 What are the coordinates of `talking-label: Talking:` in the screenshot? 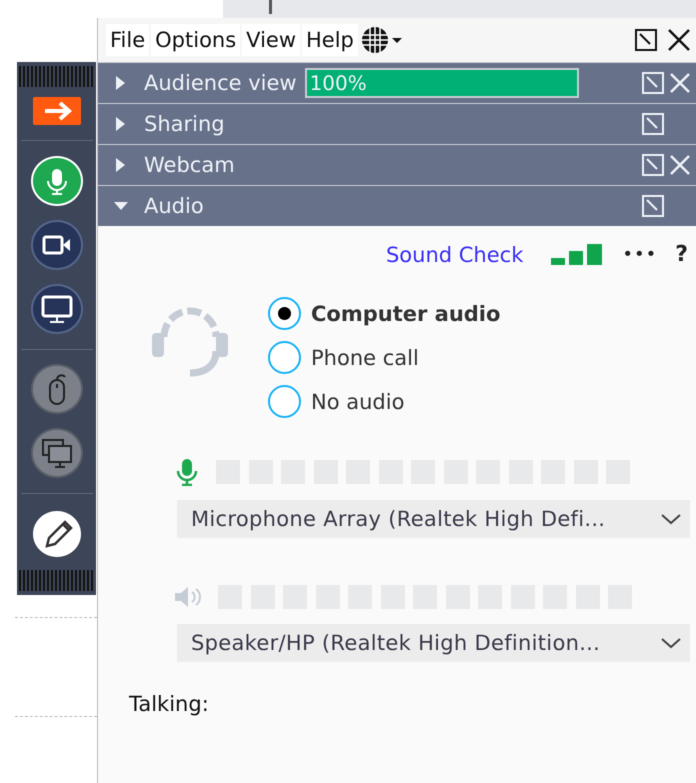 It's located at (169, 704).